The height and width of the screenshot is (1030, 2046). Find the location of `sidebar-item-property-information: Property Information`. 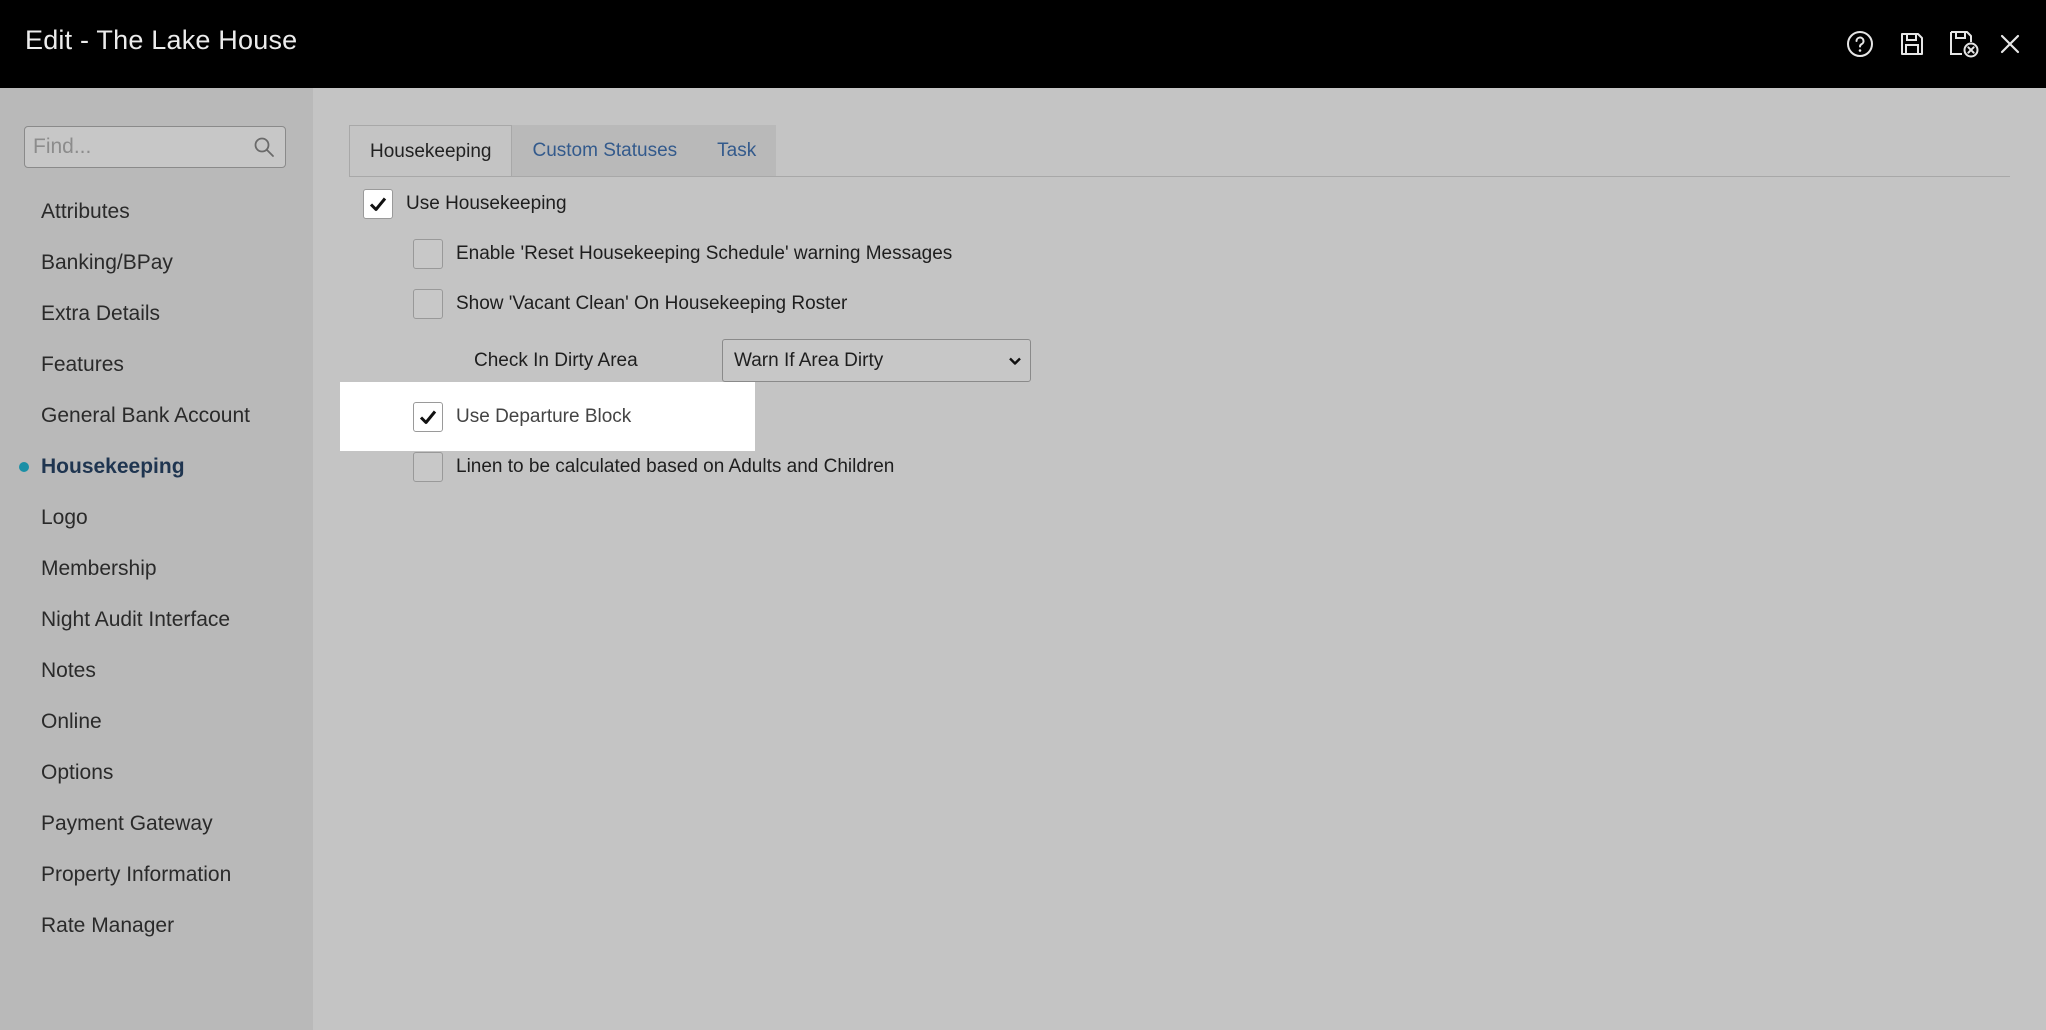

sidebar-item-property-information: Property Information is located at coordinates (156, 874).